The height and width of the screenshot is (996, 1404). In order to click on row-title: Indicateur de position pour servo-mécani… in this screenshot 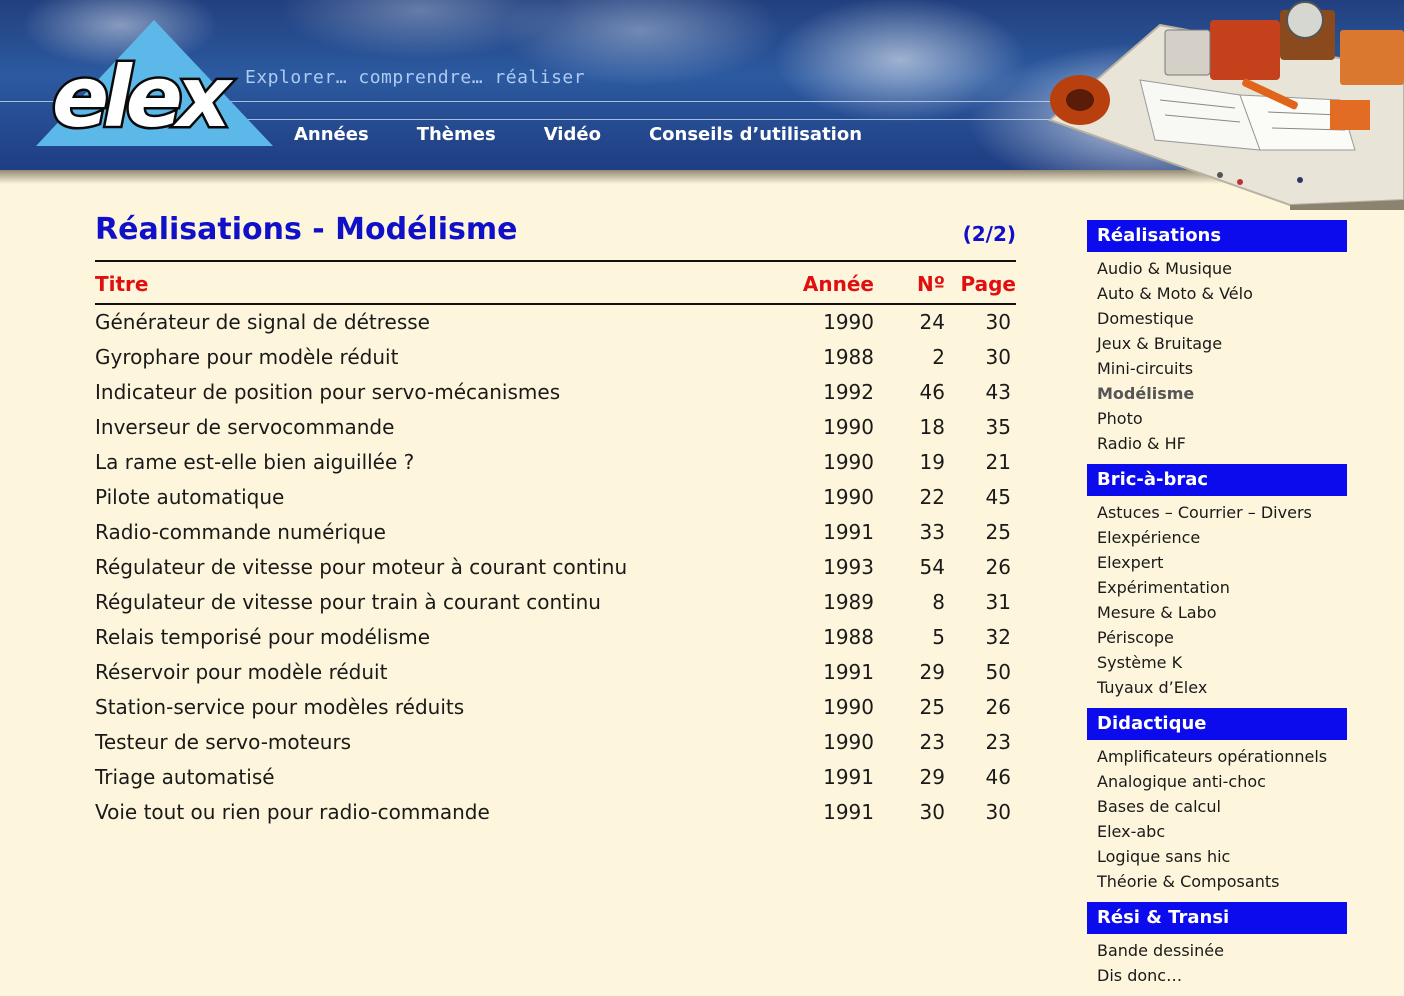, I will do `click(328, 392)`.